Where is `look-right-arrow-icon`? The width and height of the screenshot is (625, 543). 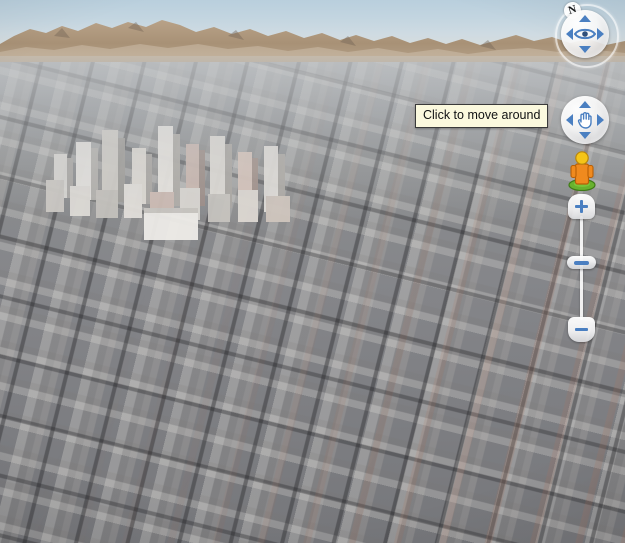 look-right-arrow-icon is located at coordinates (600, 34).